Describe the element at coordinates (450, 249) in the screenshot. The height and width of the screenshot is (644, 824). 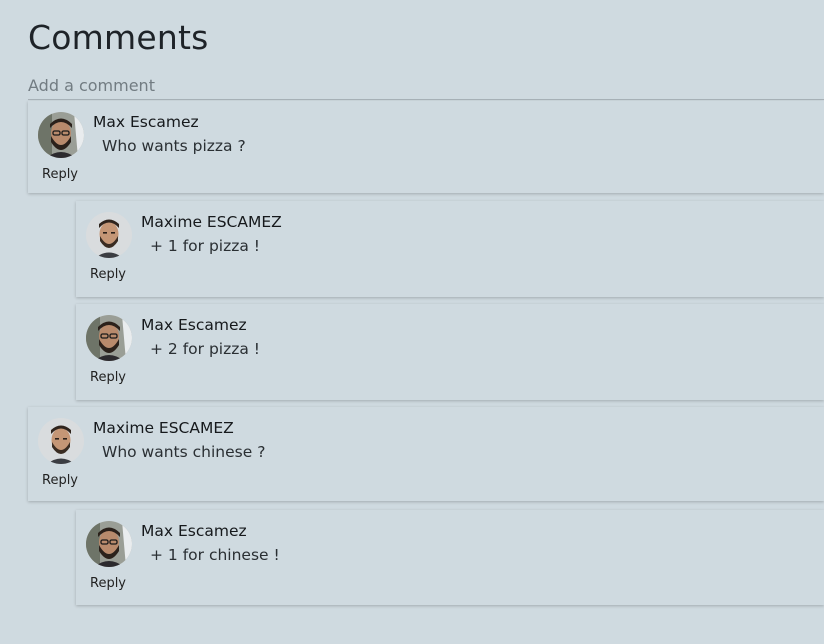
I see `reply-comment-card: Maxime ESCAMEZ + 1 for pizza ! Reply` at that location.